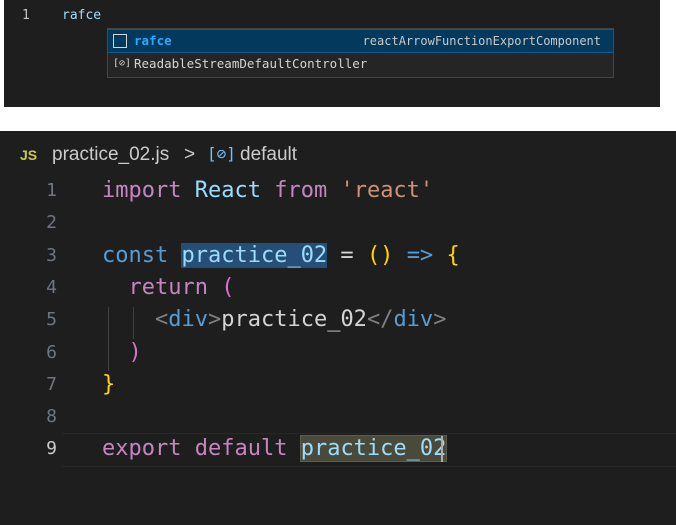 The height and width of the screenshot is (525, 676). I want to click on code-line: 5 <div>practice_02</div>, so click(338, 320).